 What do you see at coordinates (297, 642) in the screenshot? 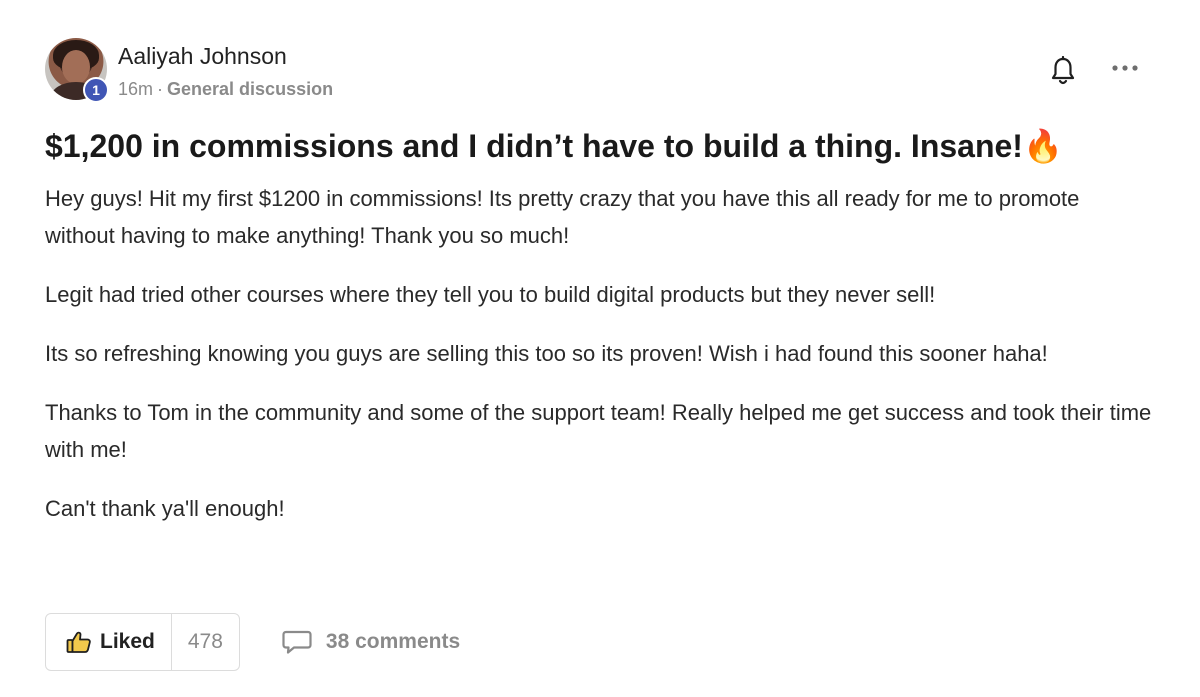
I see `comment-bubble-icon` at bounding box center [297, 642].